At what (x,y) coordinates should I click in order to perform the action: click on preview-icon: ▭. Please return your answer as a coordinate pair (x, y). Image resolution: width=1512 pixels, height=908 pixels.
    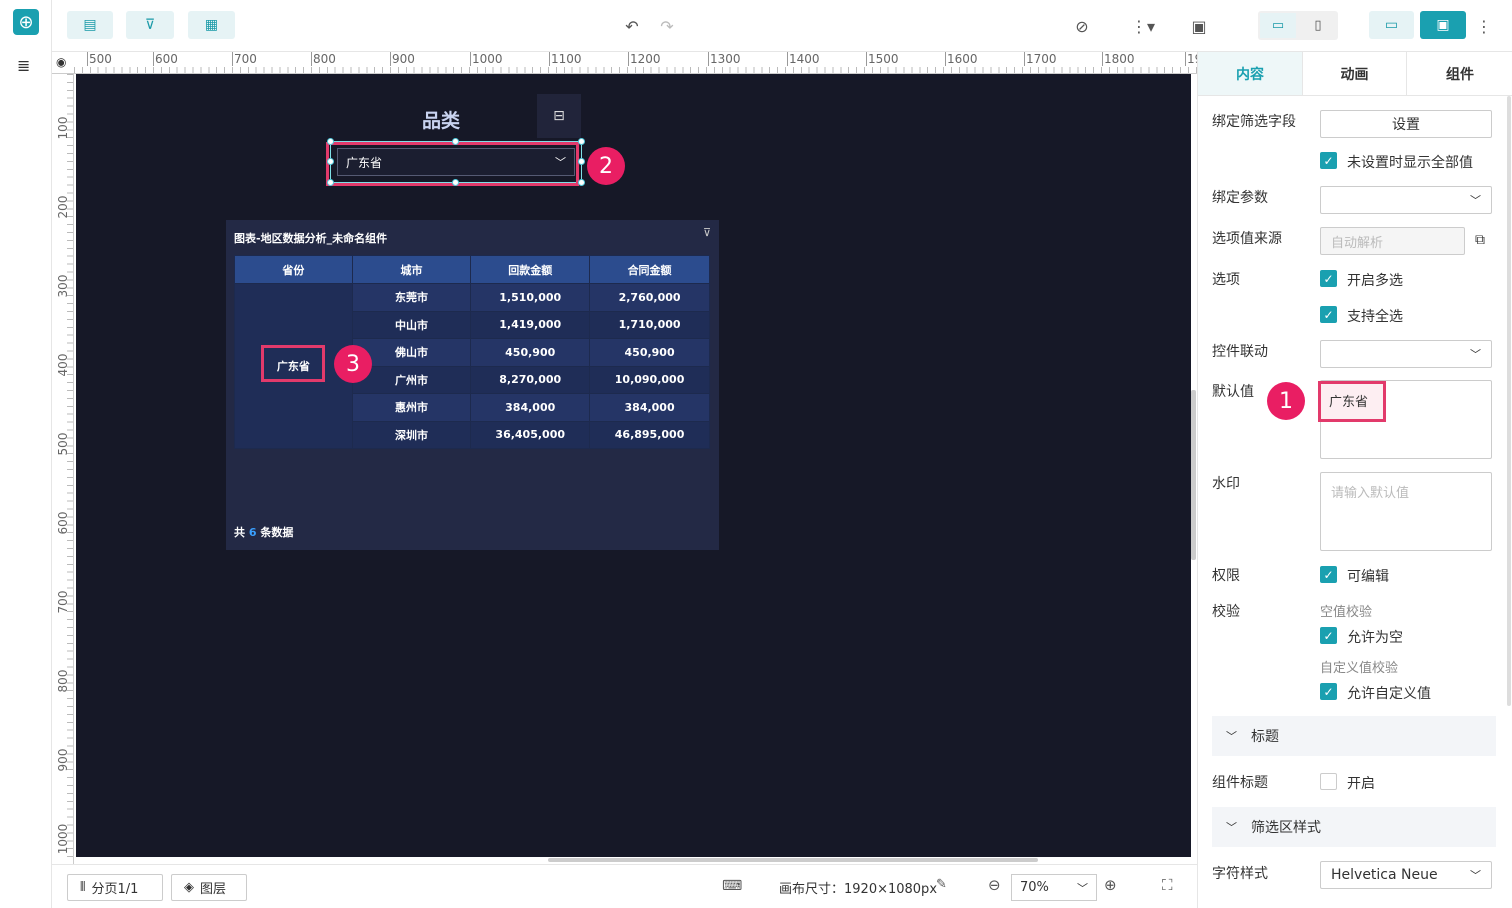
    Looking at the image, I should click on (1391, 25).